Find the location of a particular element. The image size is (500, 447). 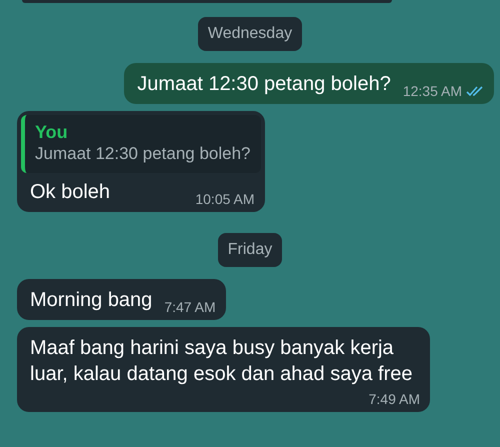

message-time: 12:35 AM is located at coordinates (432, 91).